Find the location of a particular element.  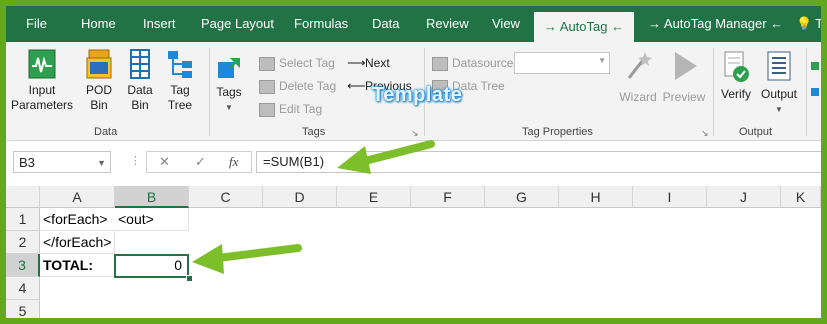

tab-tell-me: 💡 T is located at coordinates (808, 24).